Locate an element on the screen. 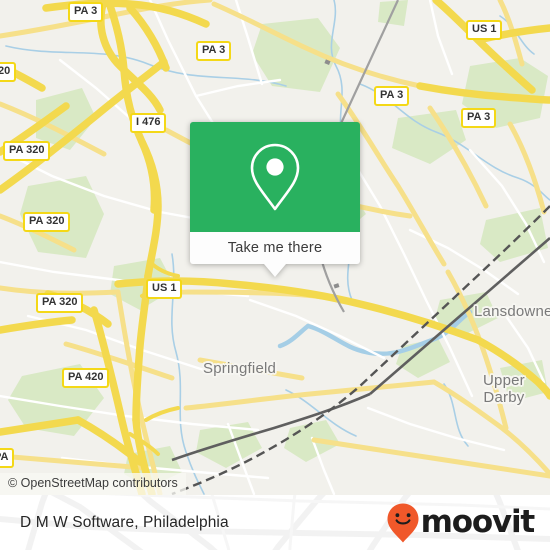 Image resolution: width=550 pixels, height=550 pixels. map-pin-icon is located at coordinates (275, 177).